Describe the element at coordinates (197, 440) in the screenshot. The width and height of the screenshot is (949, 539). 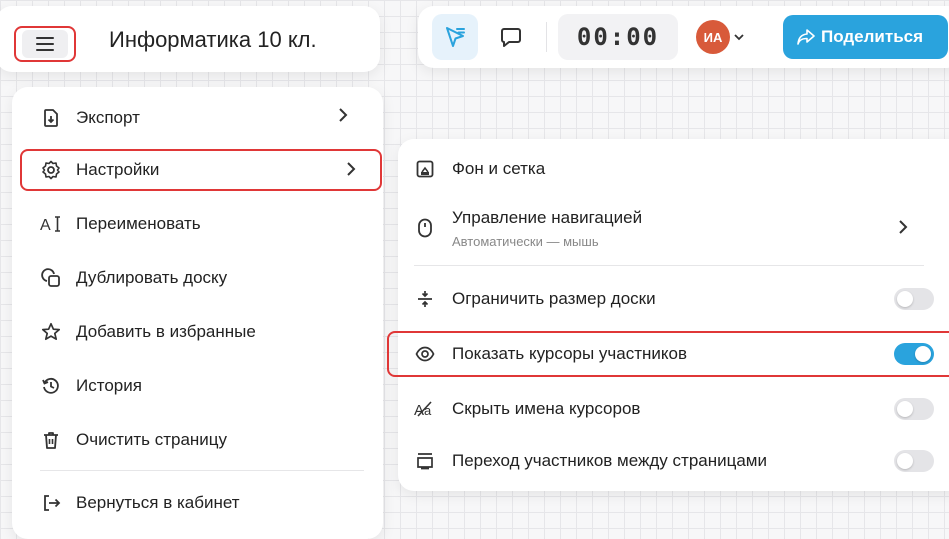
I see `menu-item-clear-page: Очистить страницу` at that location.